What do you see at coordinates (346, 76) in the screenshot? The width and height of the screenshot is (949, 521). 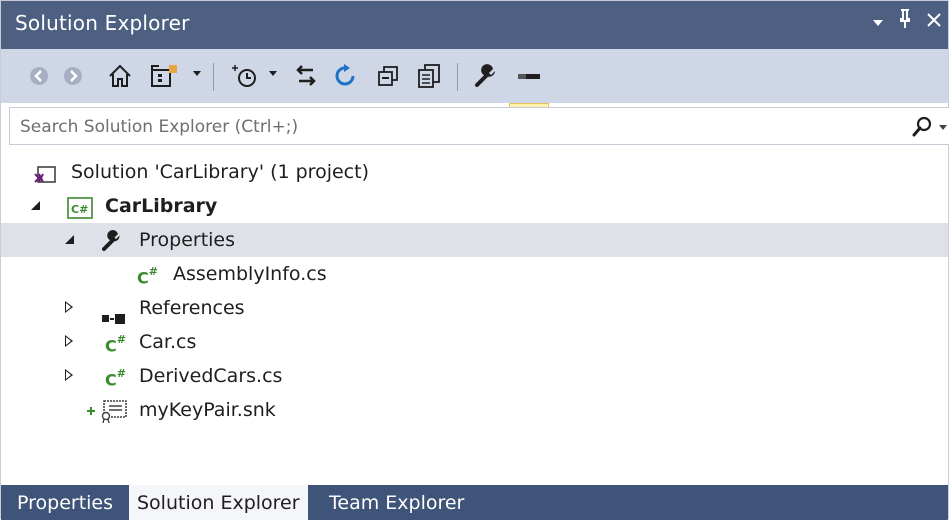 I see `refresh-icon` at bounding box center [346, 76].